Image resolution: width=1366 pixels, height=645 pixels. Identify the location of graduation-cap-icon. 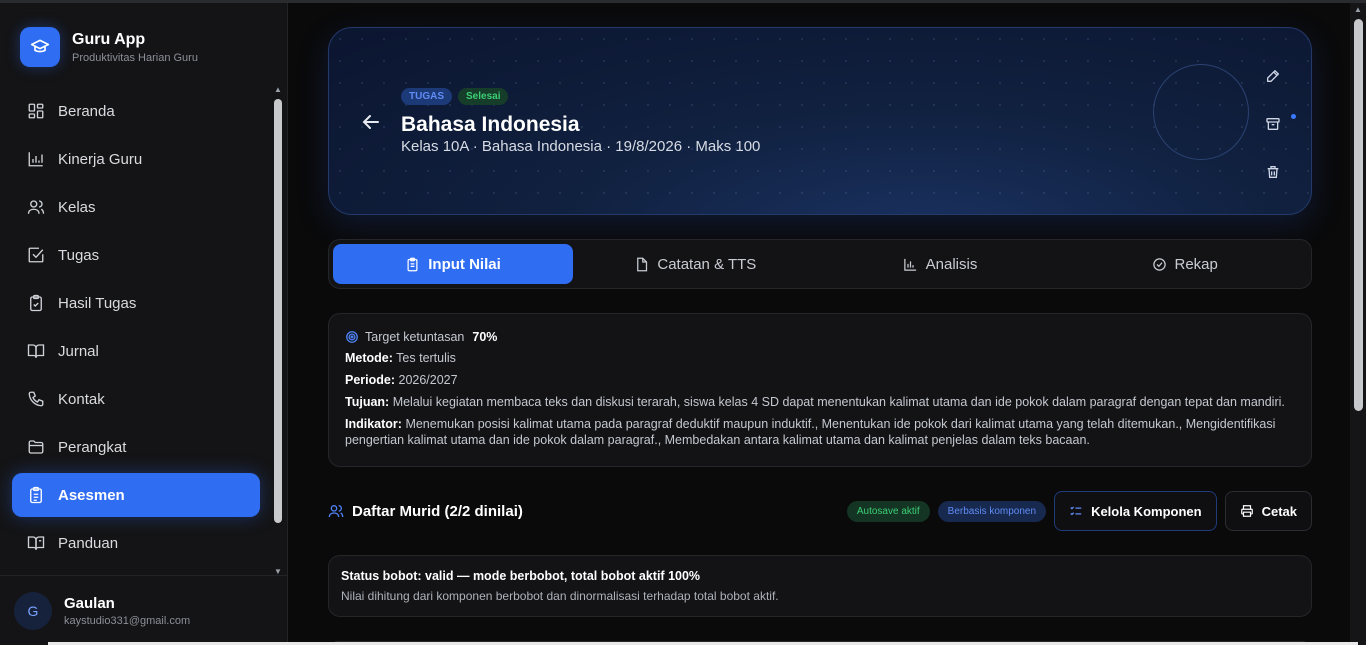
(40, 47).